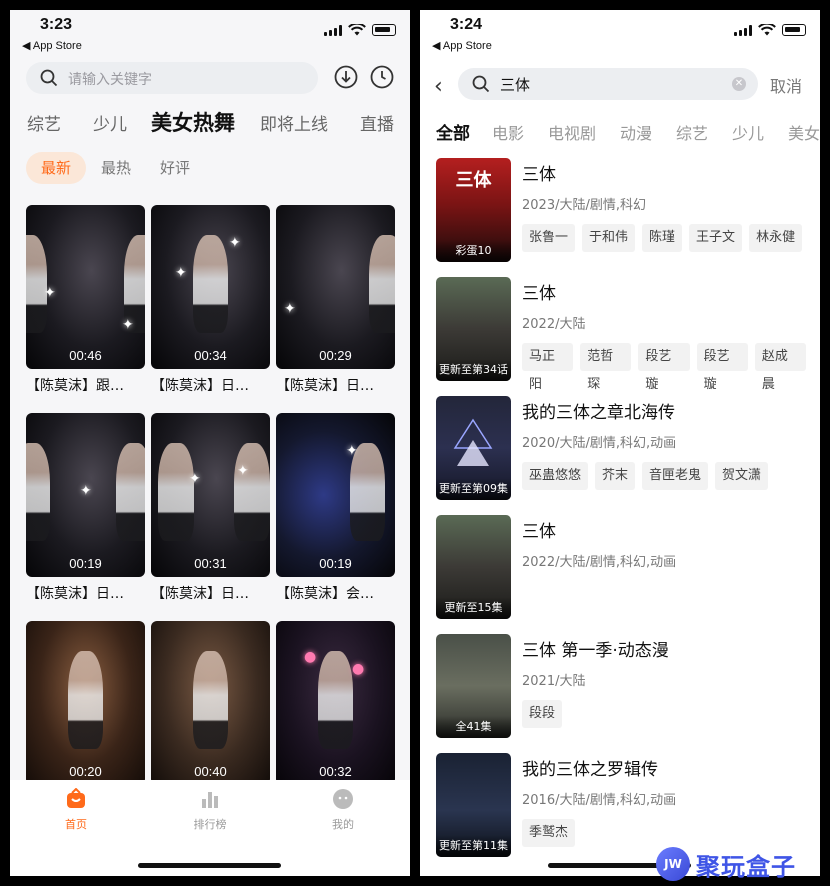  I want to click on cast-tag: 王子文, so click(716, 238).